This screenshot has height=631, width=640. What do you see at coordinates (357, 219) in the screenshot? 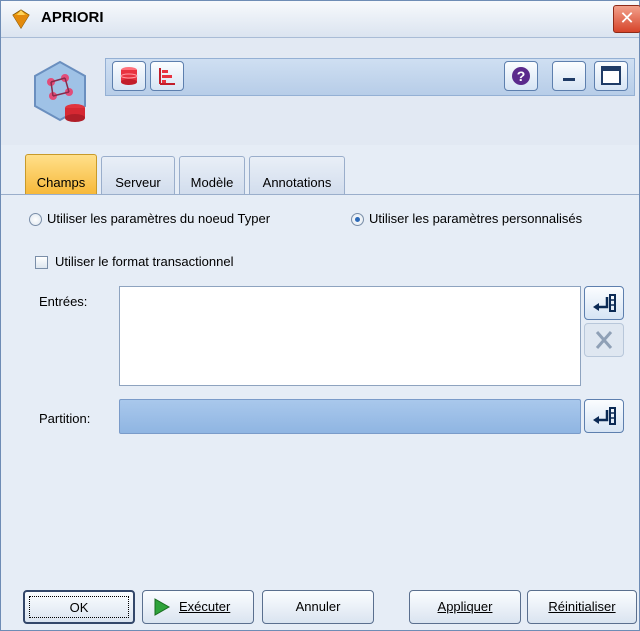
I see `radio-custom-settings` at bounding box center [357, 219].